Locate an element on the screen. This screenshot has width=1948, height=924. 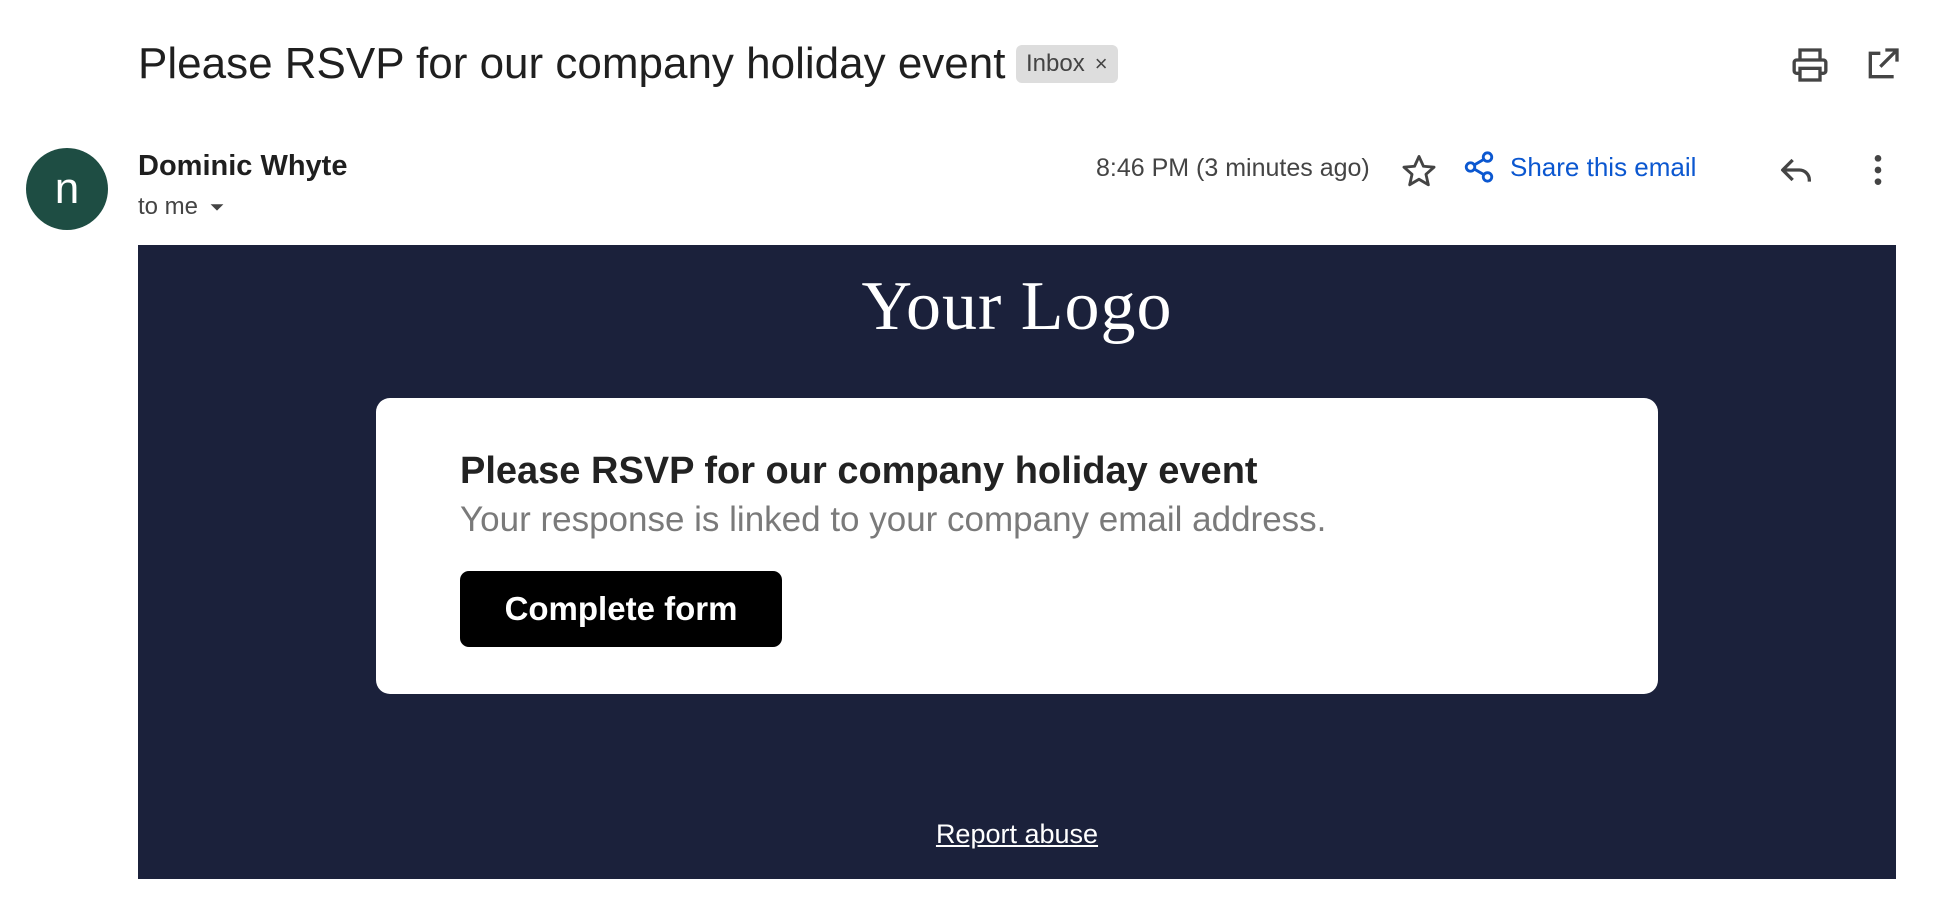
remove-label-button: × is located at coordinates (1101, 64).